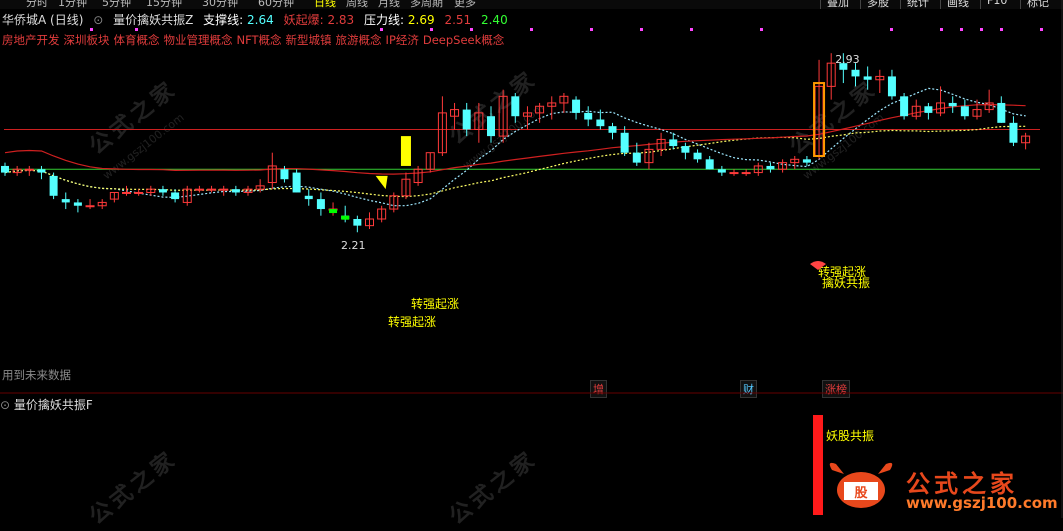  What do you see at coordinates (405, 151) in the screenshot?
I see `yellow-signal-bar` at bounding box center [405, 151].